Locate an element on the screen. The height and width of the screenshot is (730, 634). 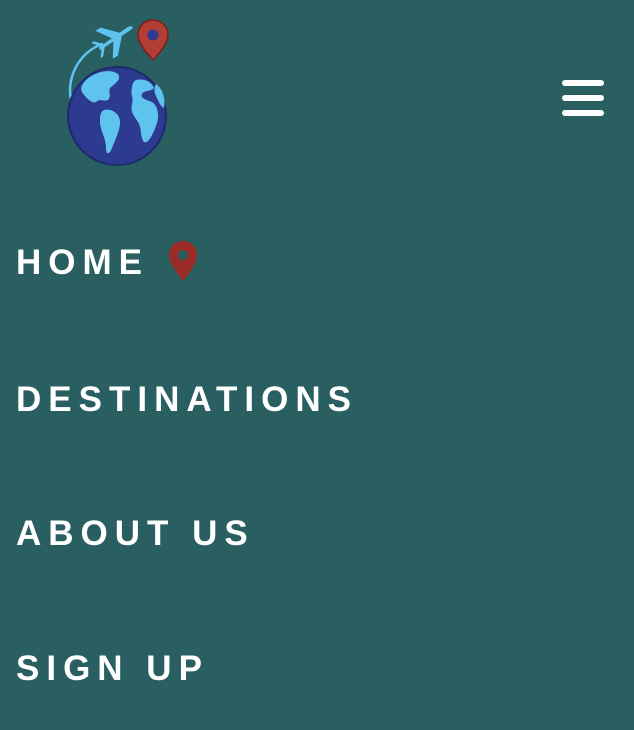
nav-item-label: HOME is located at coordinates (82, 262).